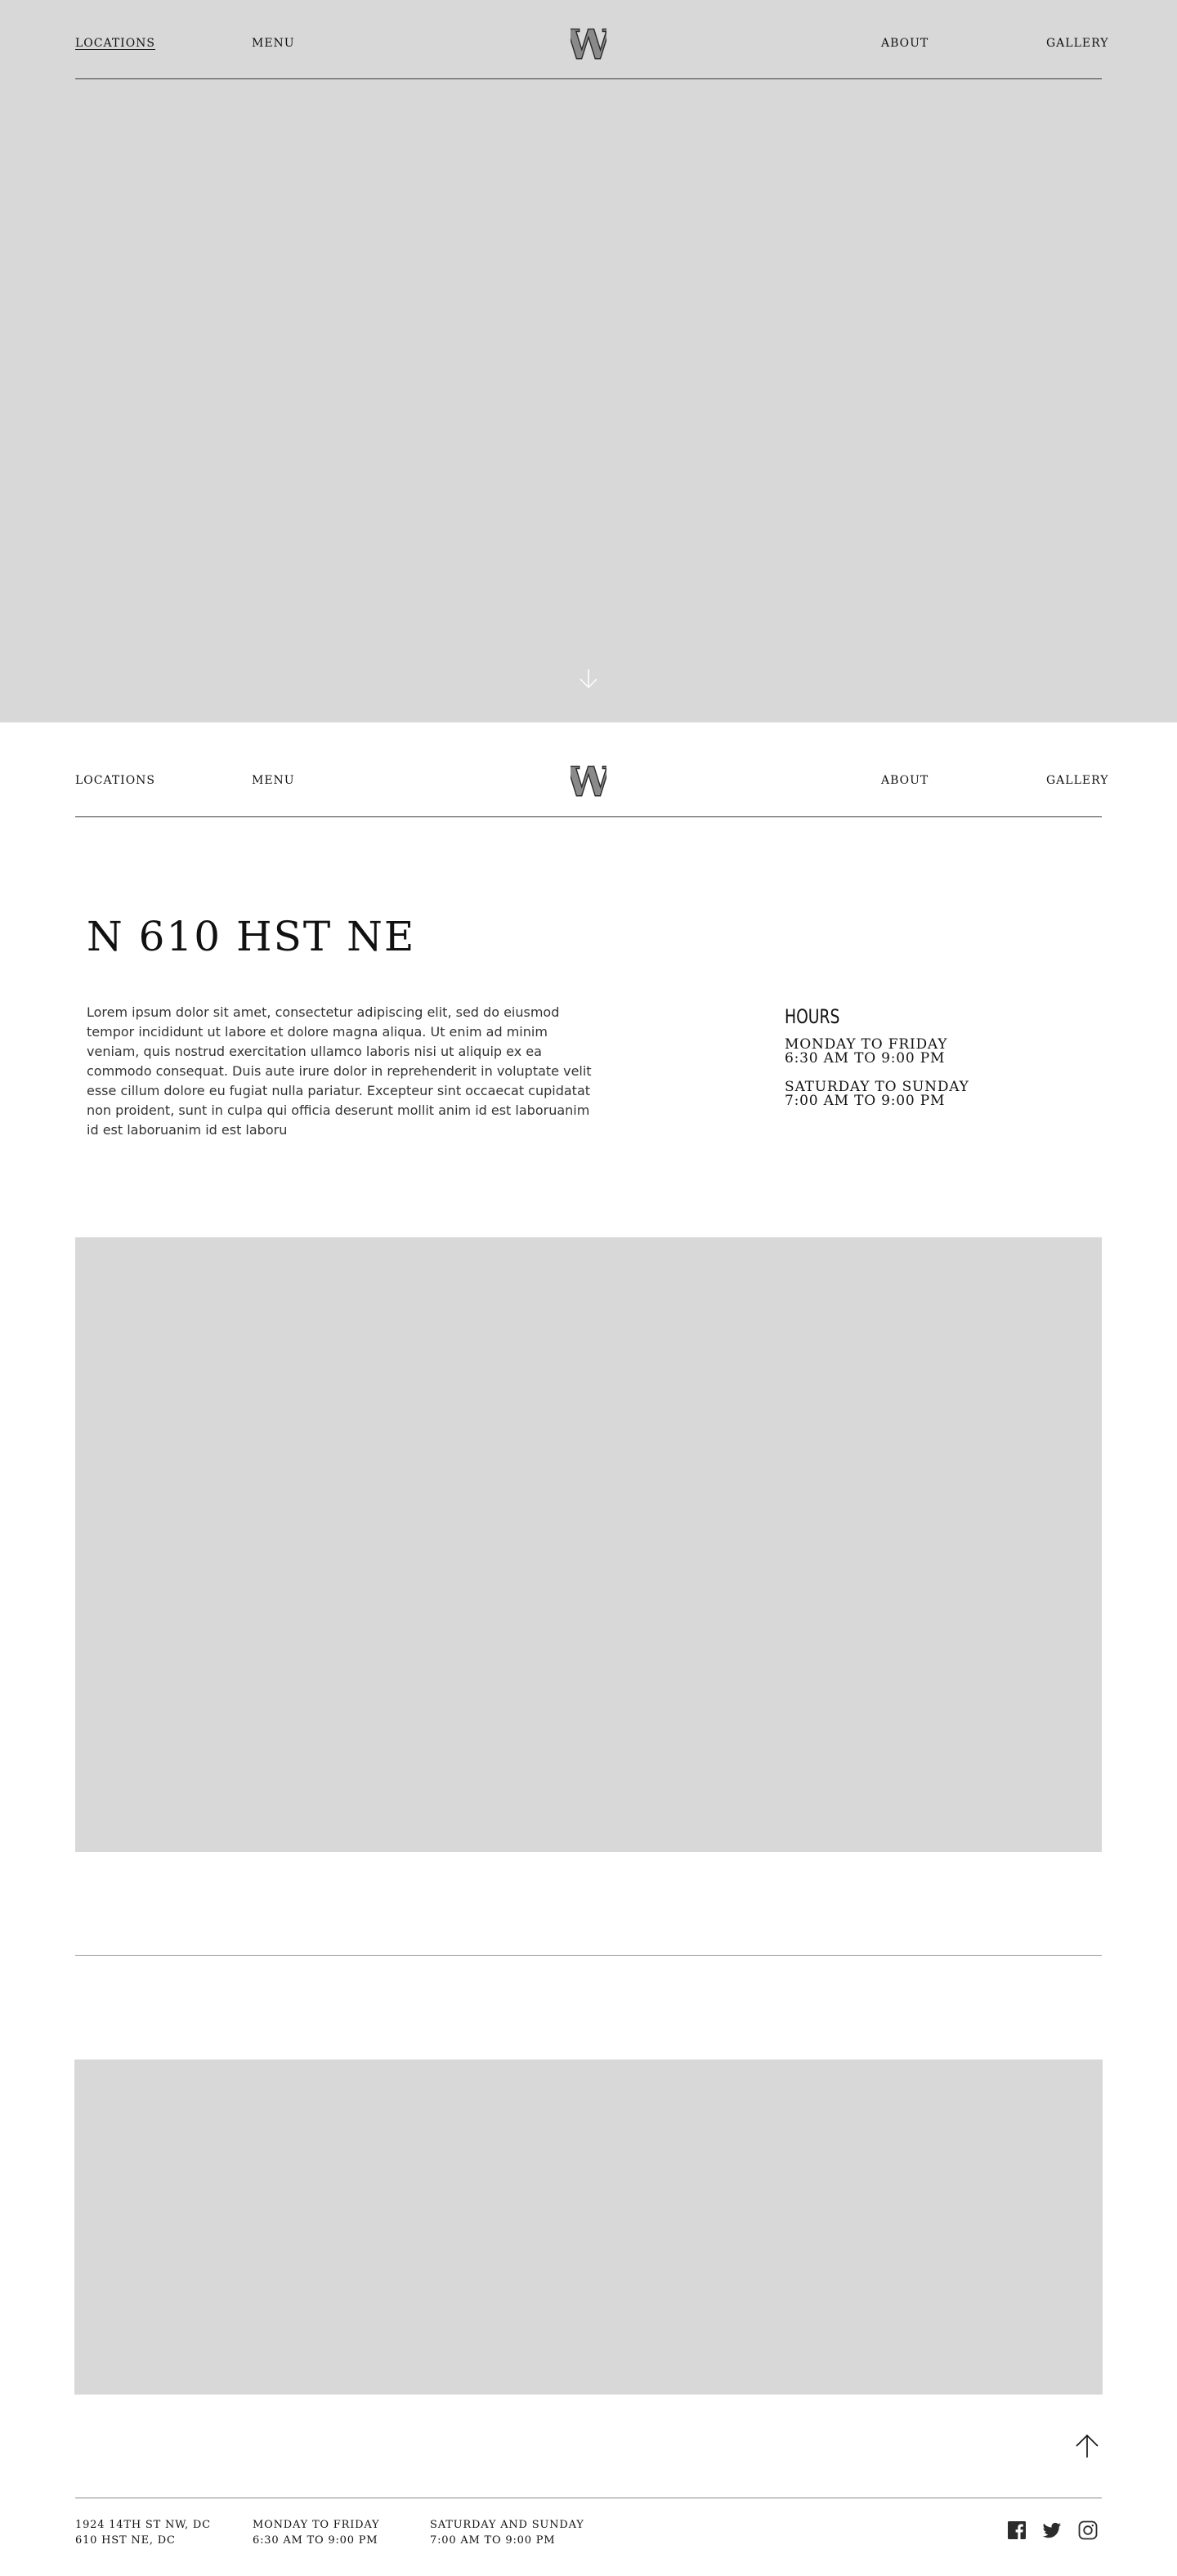 The width and height of the screenshot is (1177, 2576). I want to click on facebook-icon, so click(1017, 2530).